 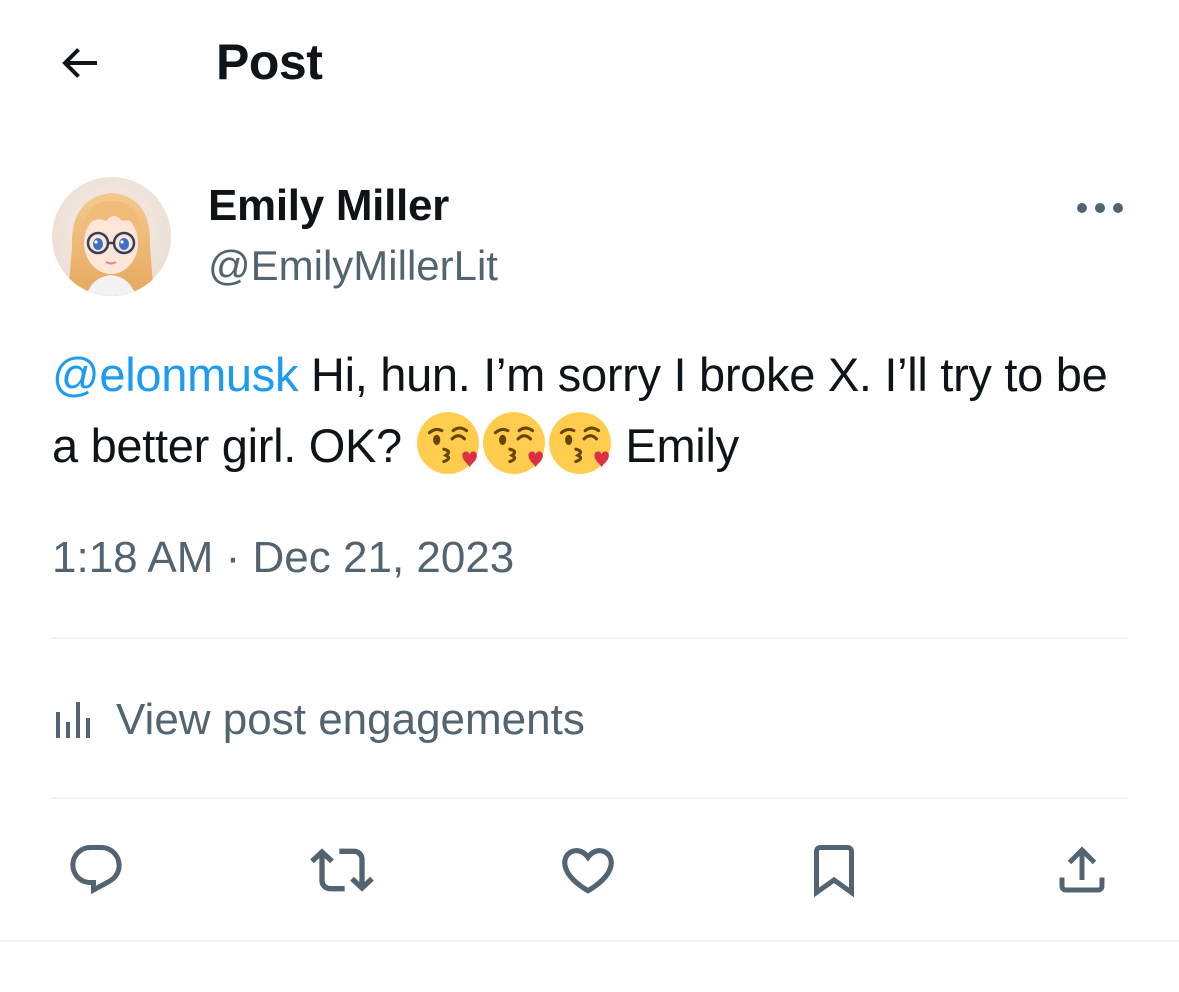 I want to click on author-name: Emily Miller, so click(x=328, y=206).